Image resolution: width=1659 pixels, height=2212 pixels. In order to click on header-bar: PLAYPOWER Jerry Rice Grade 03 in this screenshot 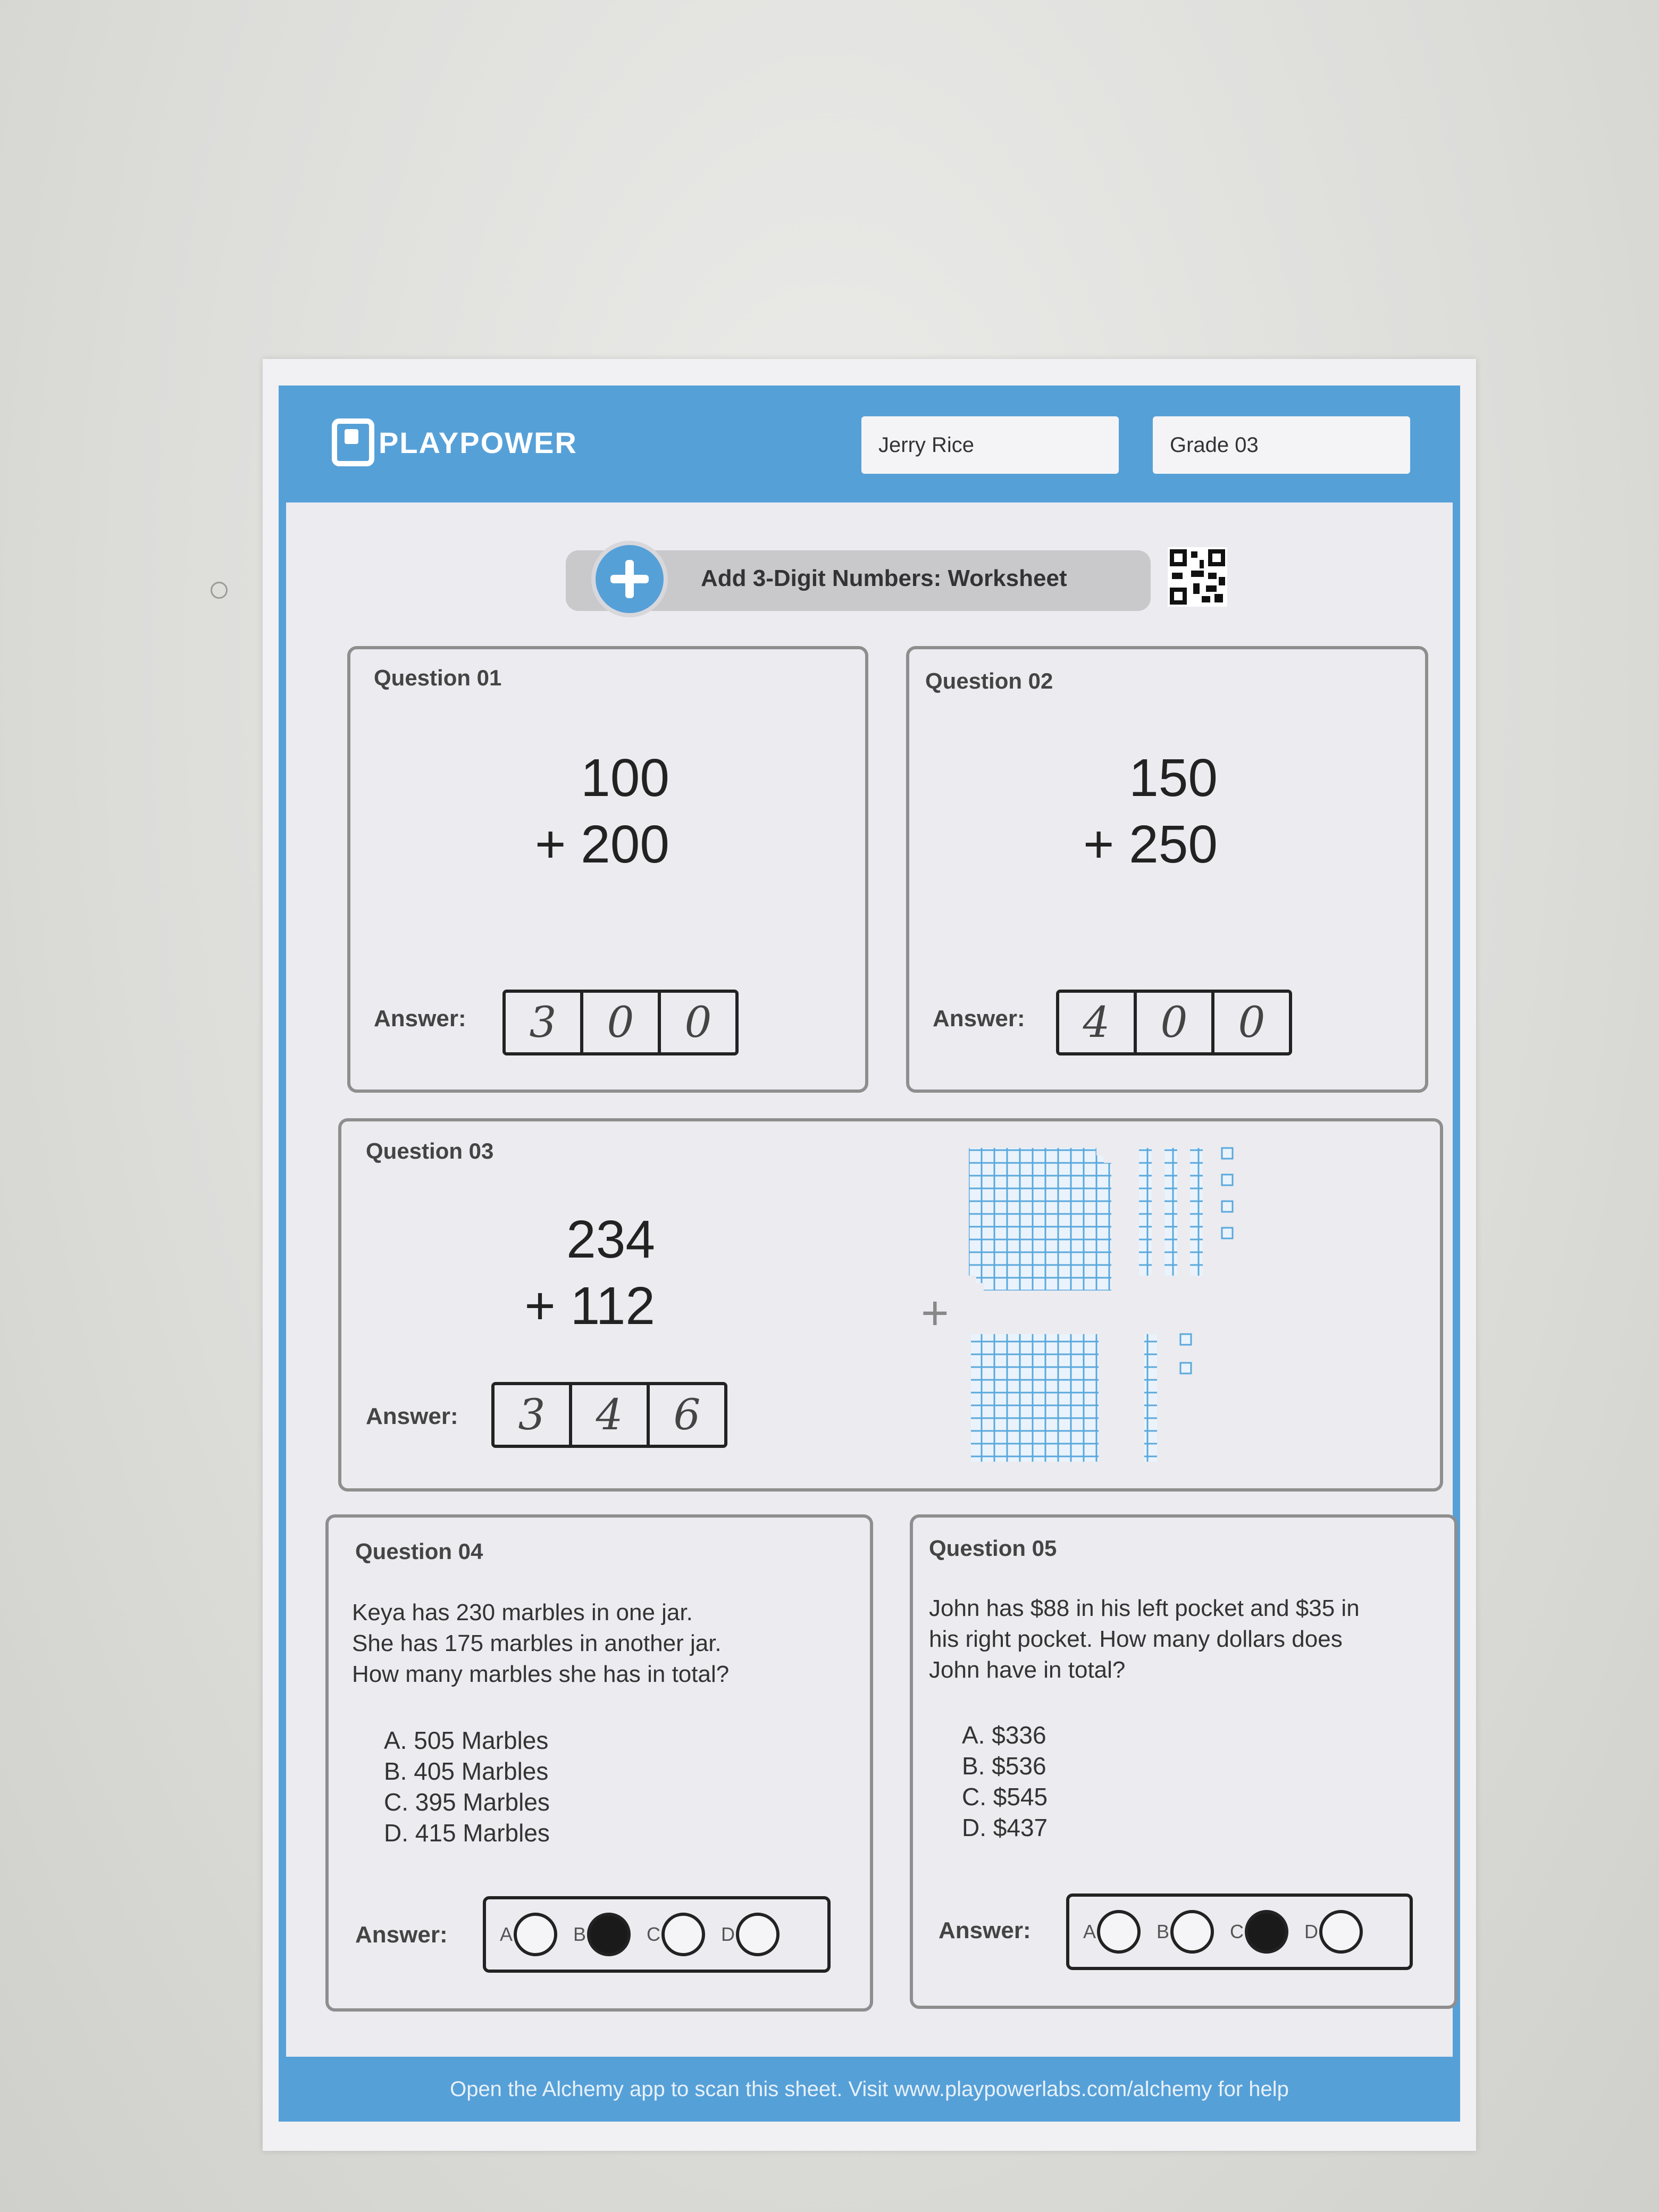, I will do `click(869, 444)`.